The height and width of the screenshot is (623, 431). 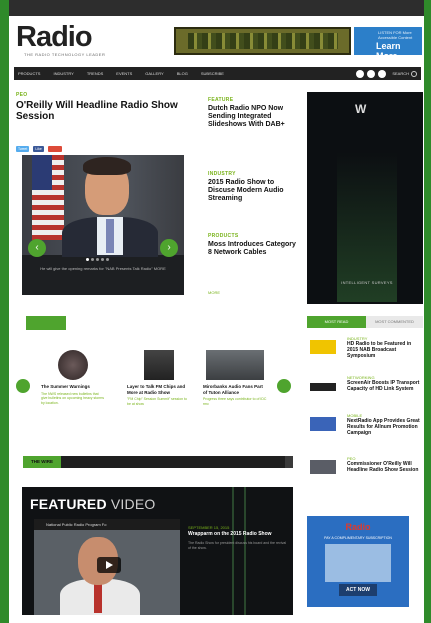 What do you see at coordinates (209, 527) in the screenshot?
I see `video-date: SEPTEMBER 15, 2015` at bounding box center [209, 527].